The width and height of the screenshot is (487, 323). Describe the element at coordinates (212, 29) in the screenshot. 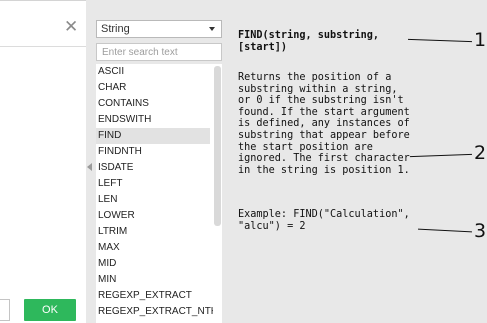

I see `chevron-down-icon` at that location.